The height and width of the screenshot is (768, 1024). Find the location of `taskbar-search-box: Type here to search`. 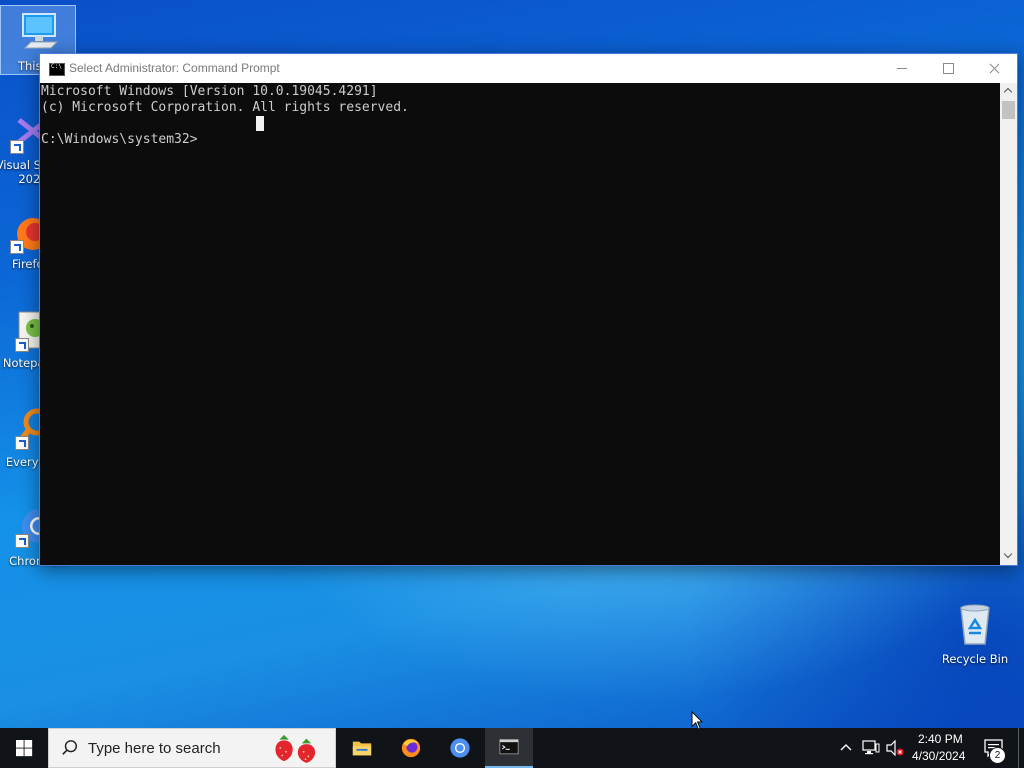

taskbar-search-box: Type here to search is located at coordinates (192, 748).